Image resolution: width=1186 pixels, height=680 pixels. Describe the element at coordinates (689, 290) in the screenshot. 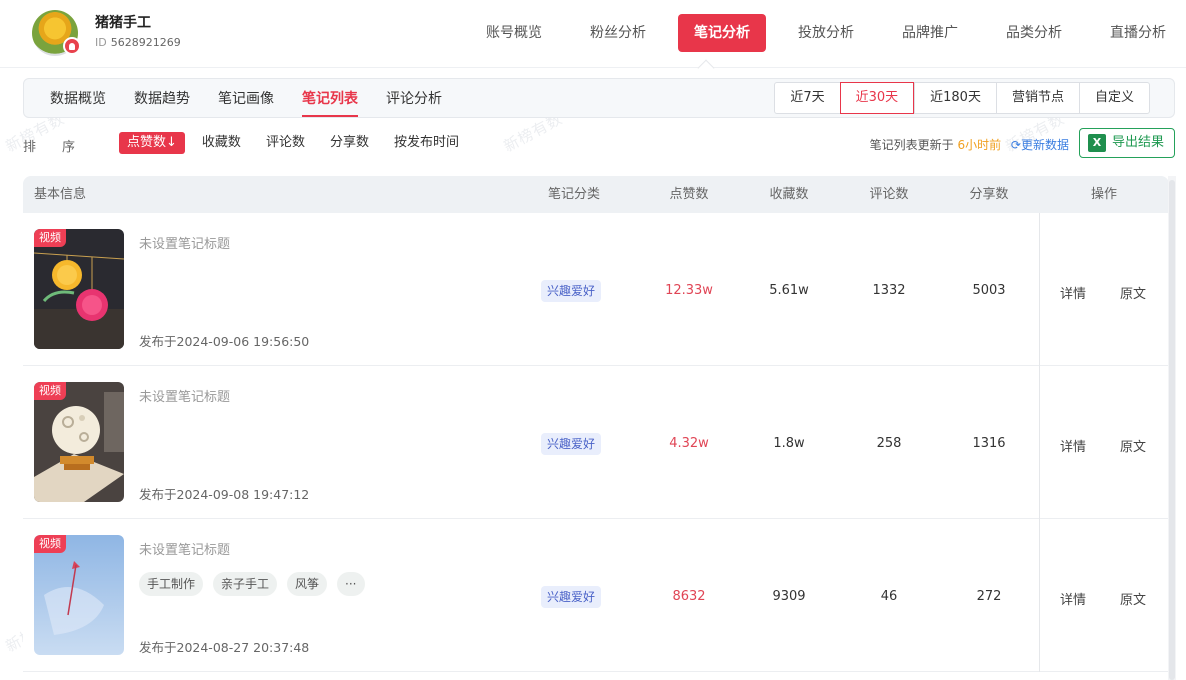

I see `likes-value: 12.33w` at that location.